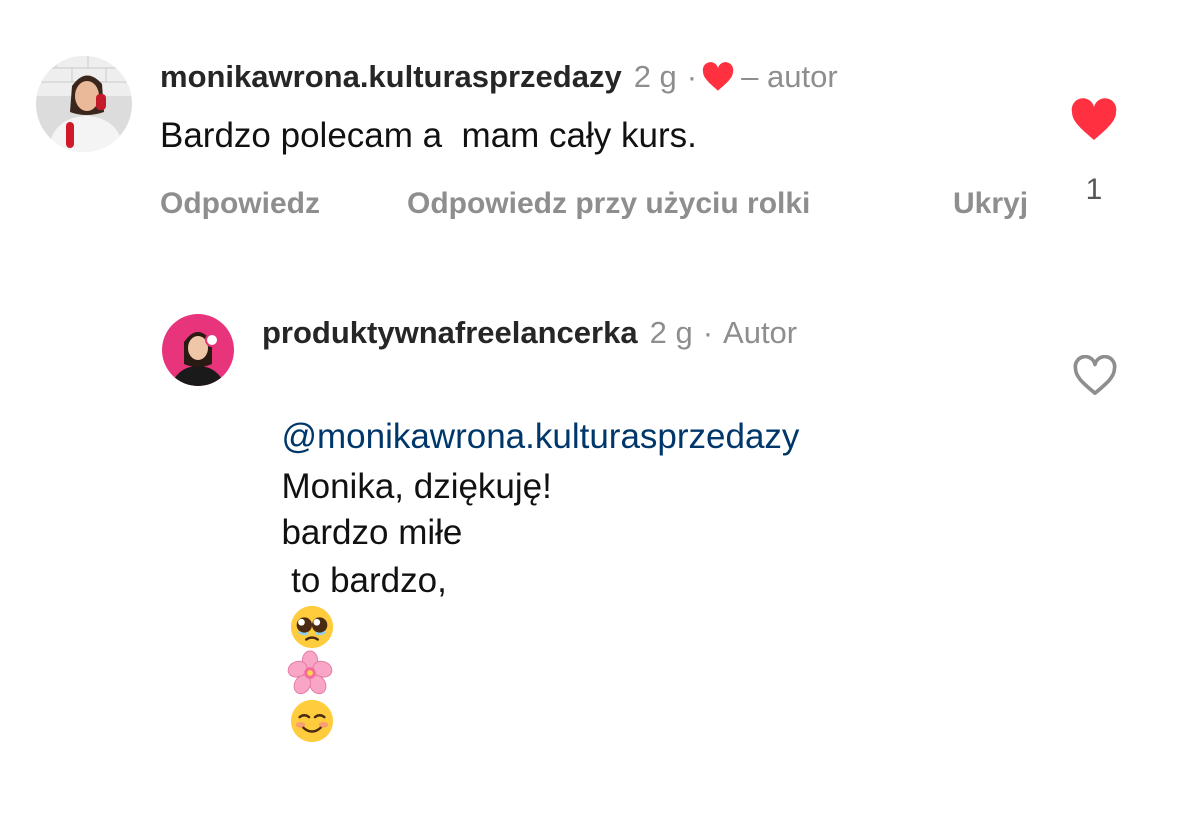 The width and height of the screenshot is (1179, 836). What do you see at coordinates (428, 135) in the screenshot?
I see `comment-text: Bardzo polecam a mam cały kurs.` at bounding box center [428, 135].